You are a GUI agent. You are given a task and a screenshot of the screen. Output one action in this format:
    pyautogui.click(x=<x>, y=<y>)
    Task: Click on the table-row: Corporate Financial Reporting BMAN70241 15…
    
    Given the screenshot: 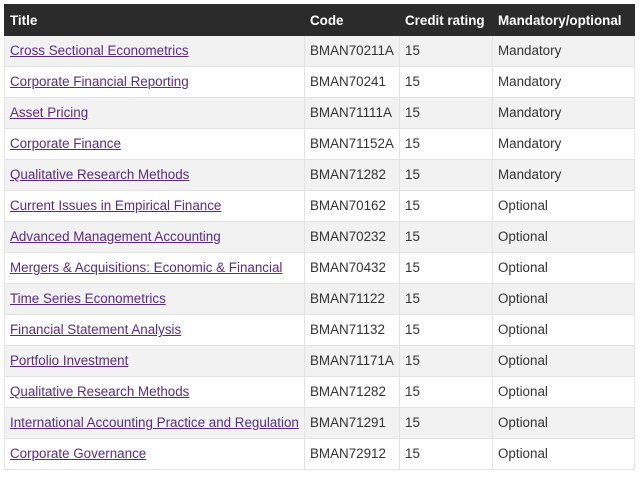 What is the action you would take?
    pyautogui.click(x=319, y=82)
    